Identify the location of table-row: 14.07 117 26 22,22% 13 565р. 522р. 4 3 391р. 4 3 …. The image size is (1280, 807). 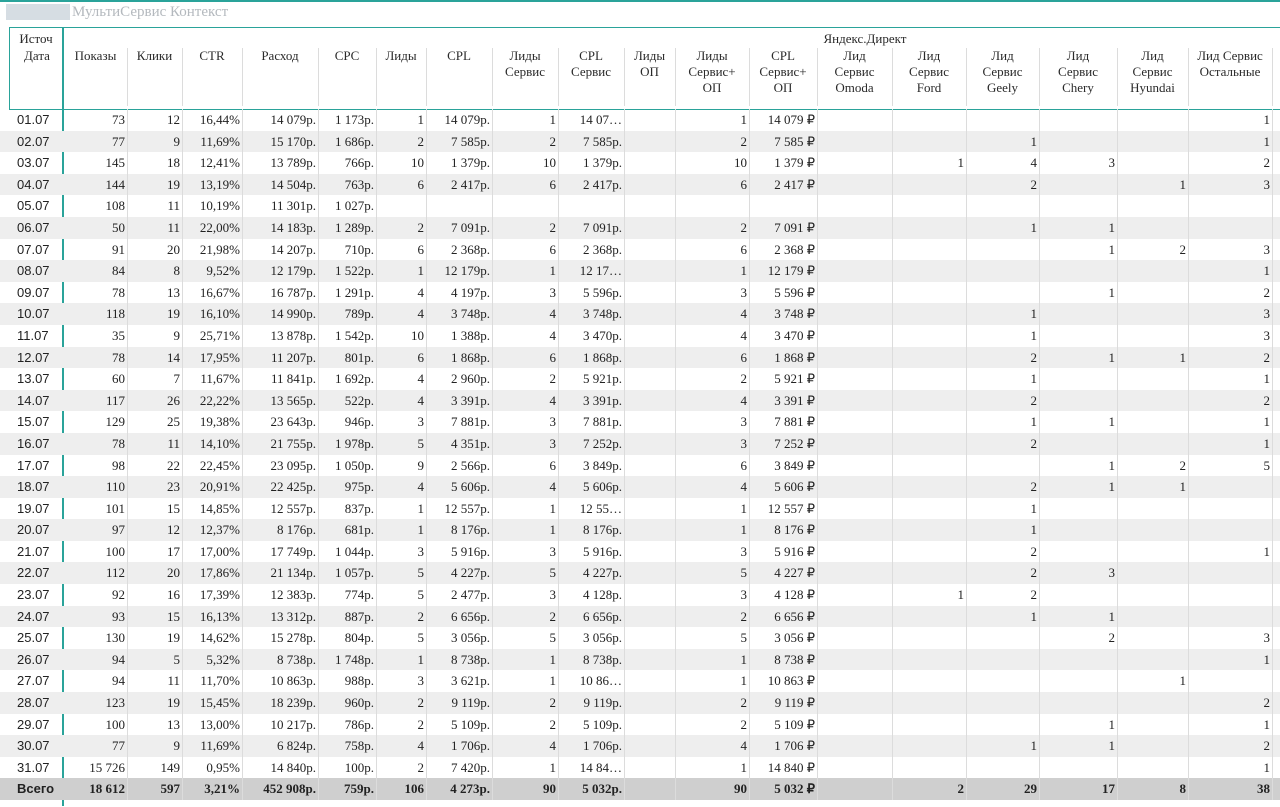
(640, 400).